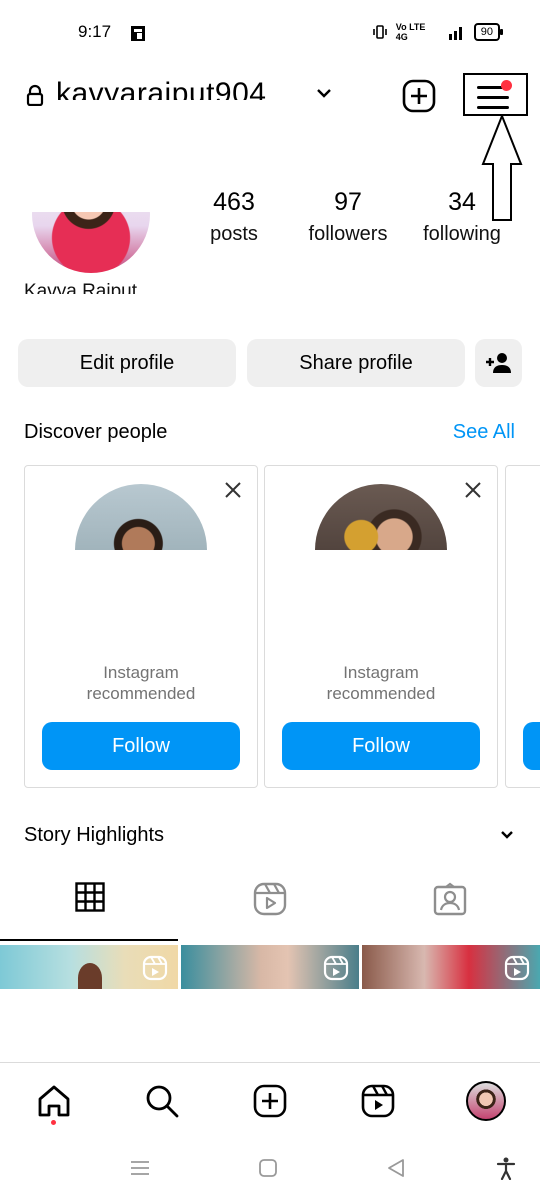 The height and width of the screenshot is (1200, 540). Describe the element at coordinates (522, 626) in the screenshot. I see `suggestion-card-partial` at that location.